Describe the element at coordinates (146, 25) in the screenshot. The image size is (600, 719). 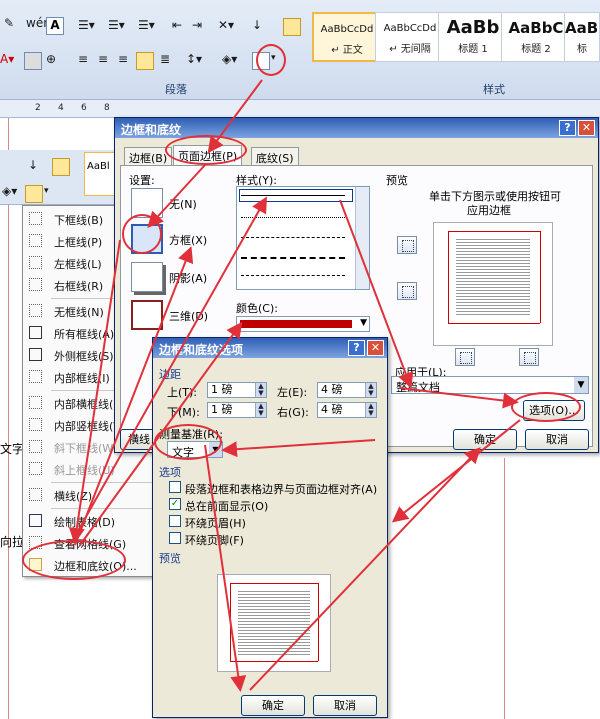
I see `multilevel-list-icon: ☰▾` at that location.